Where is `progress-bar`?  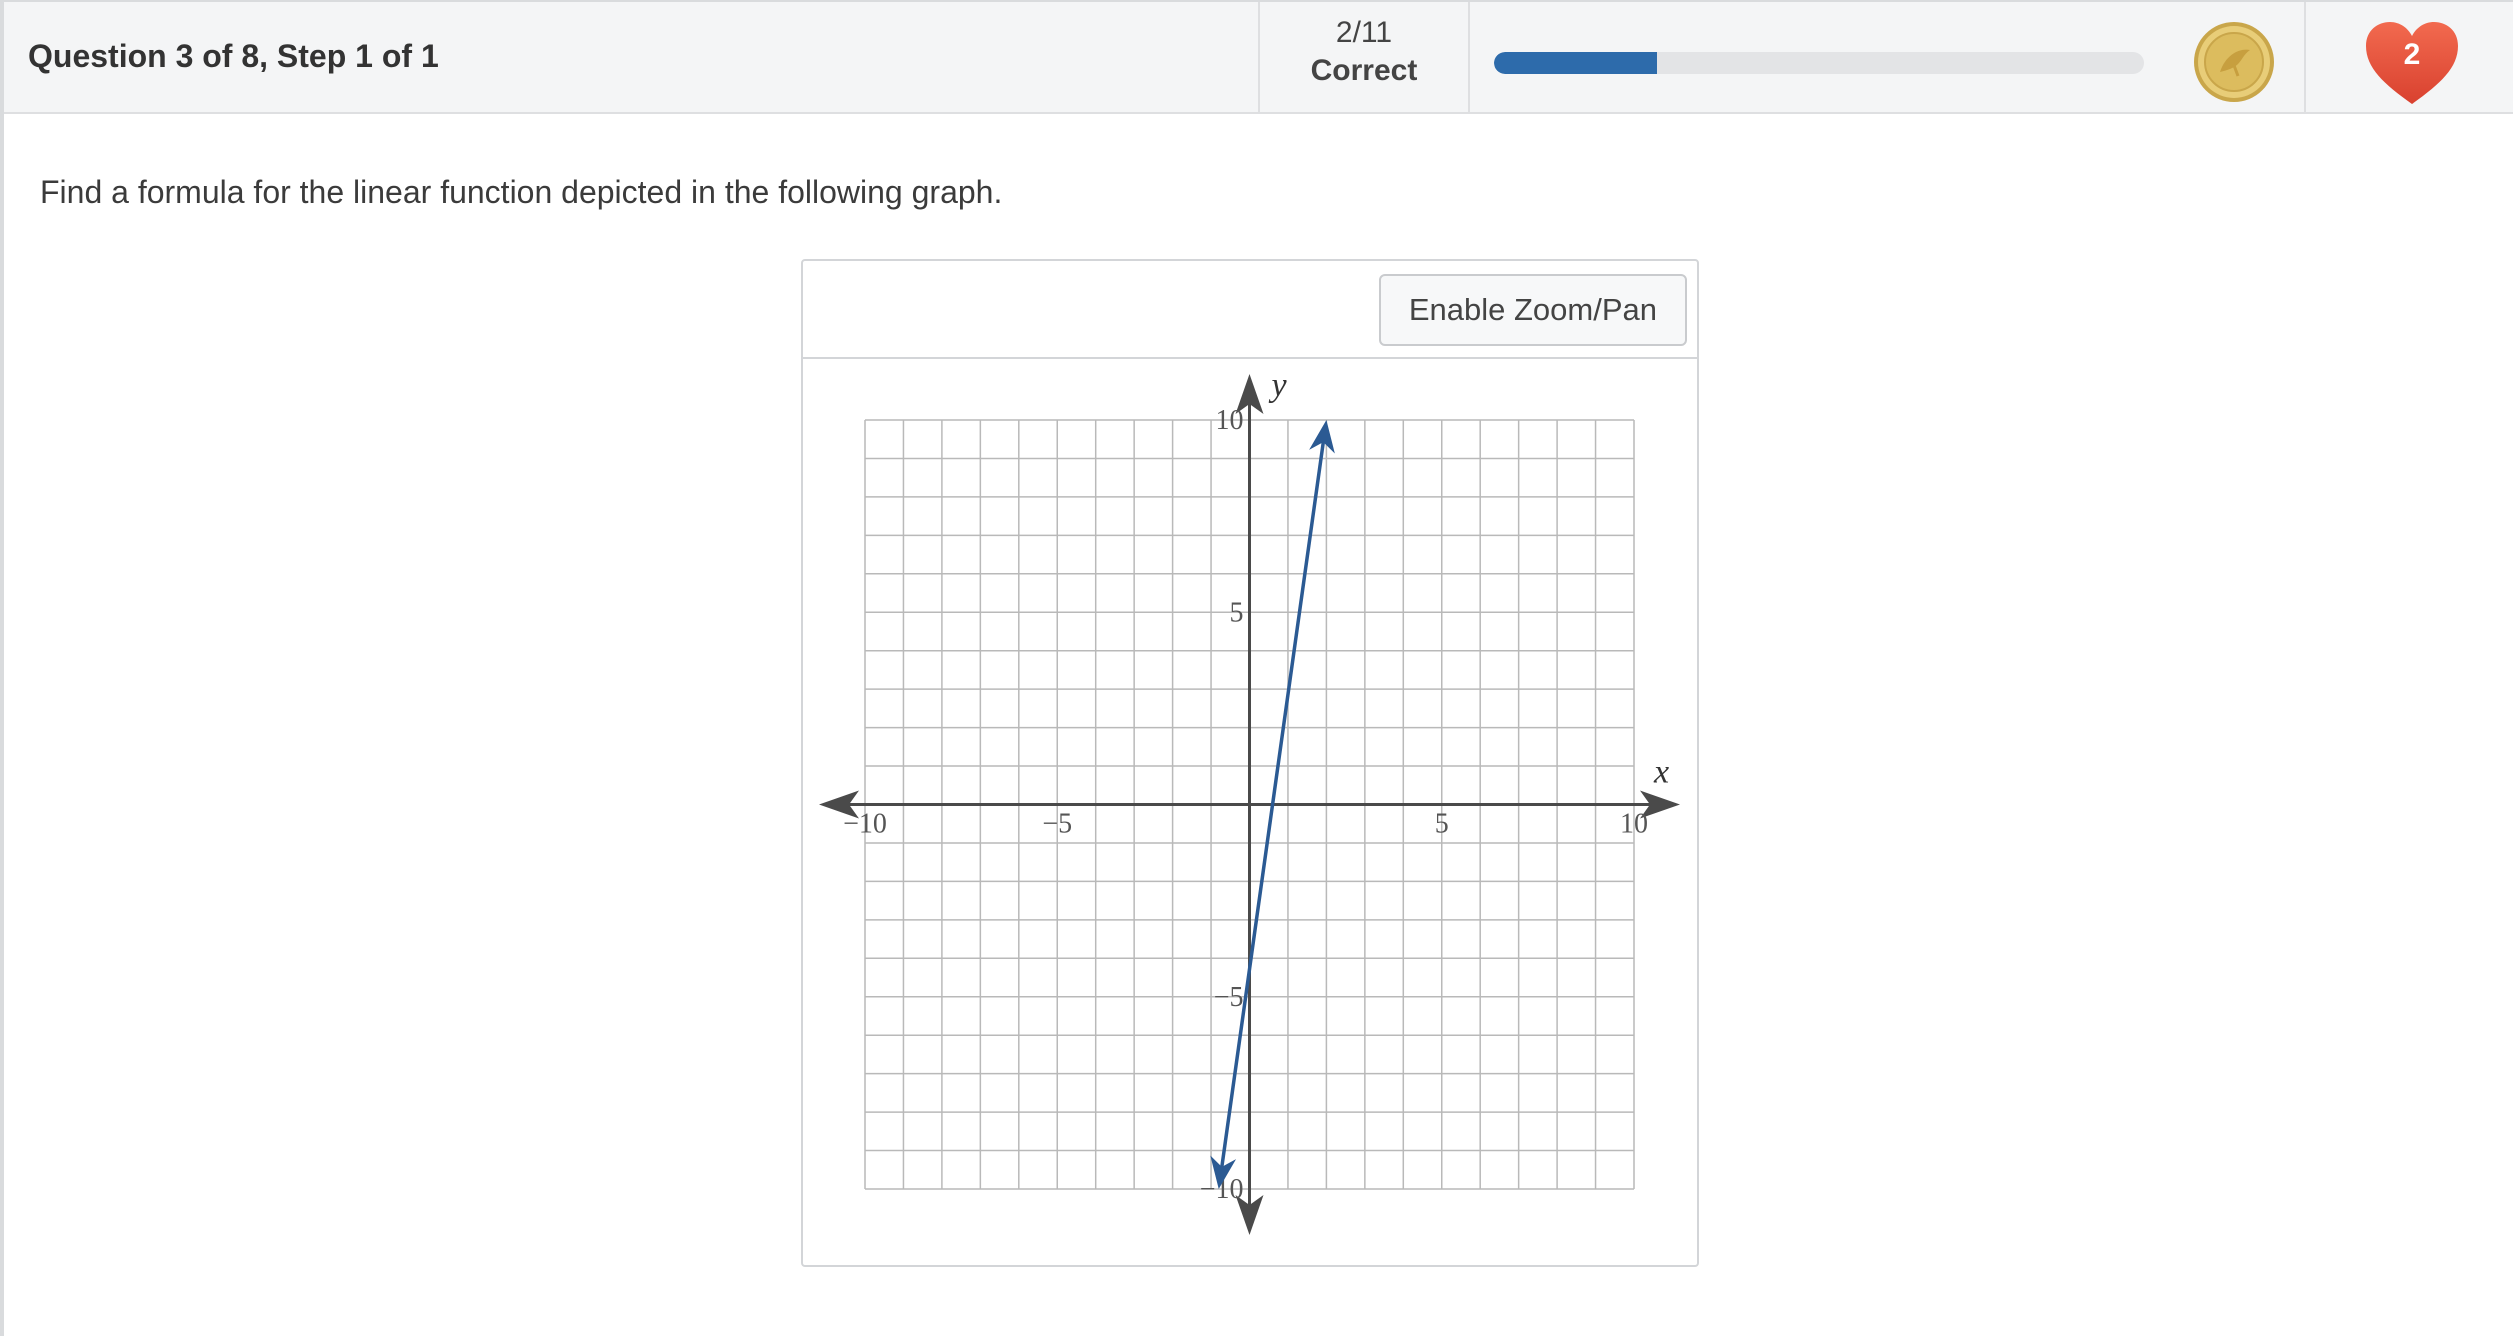 progress-bar is located at coordinates (1819, 63).